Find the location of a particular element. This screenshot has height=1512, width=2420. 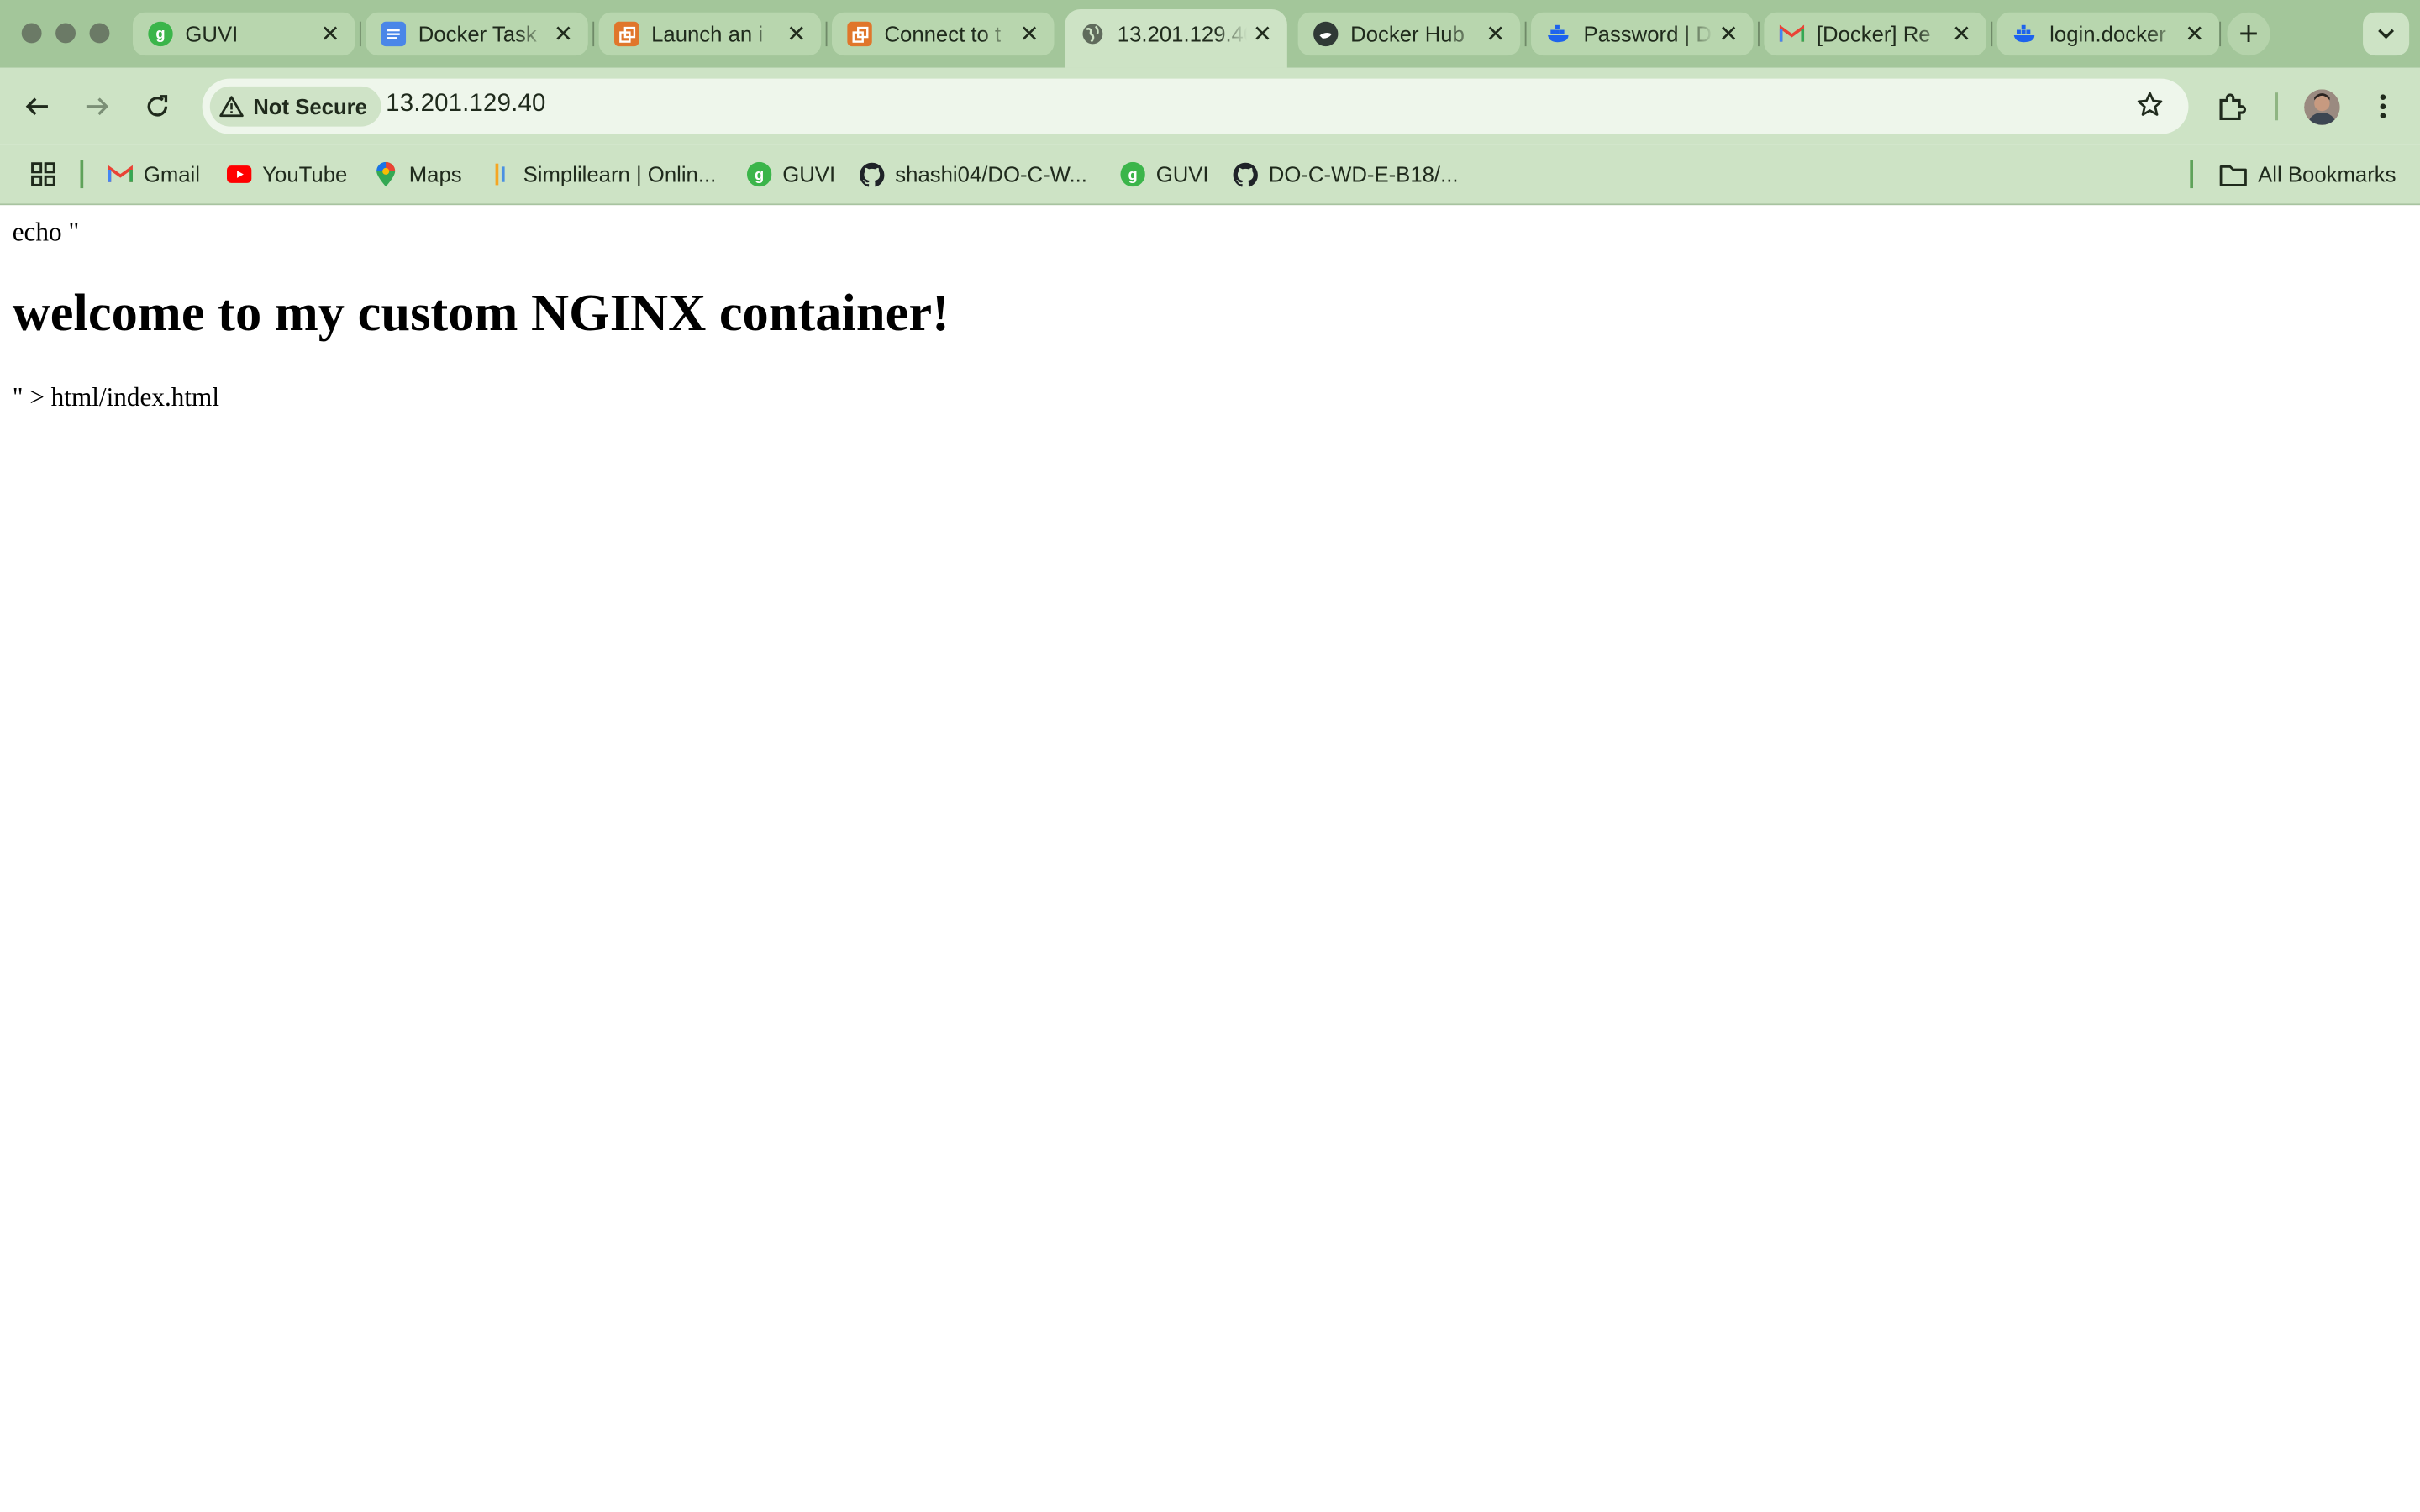

bookmark-guvi-2: g GUVI is located at coordinates (1164, 174).